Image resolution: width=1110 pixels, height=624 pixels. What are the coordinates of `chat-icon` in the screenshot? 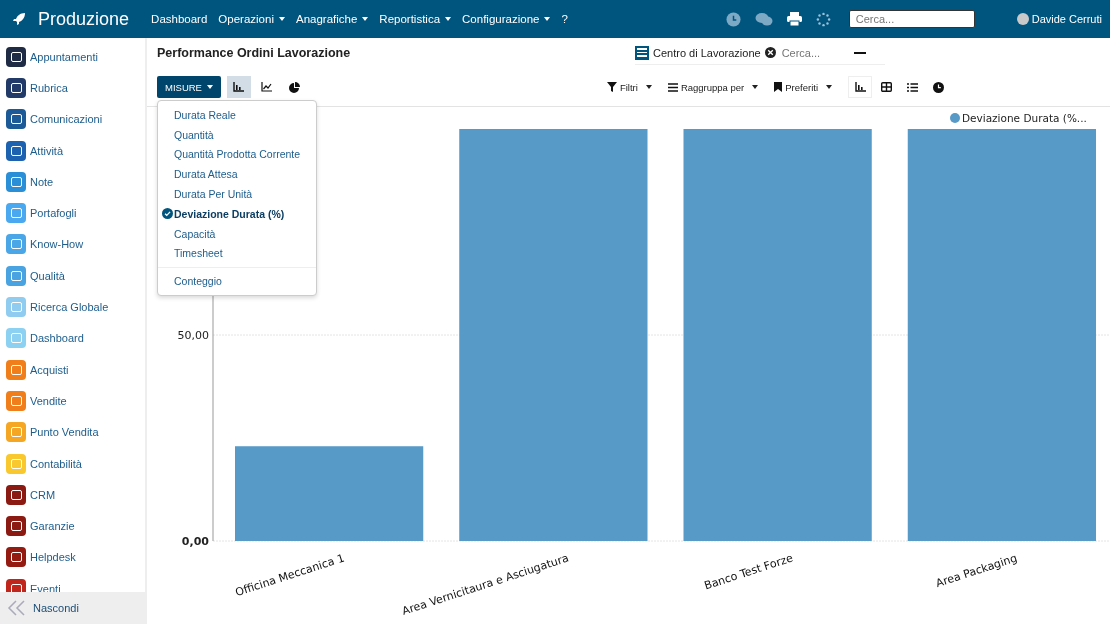 It's located at (763, 19).